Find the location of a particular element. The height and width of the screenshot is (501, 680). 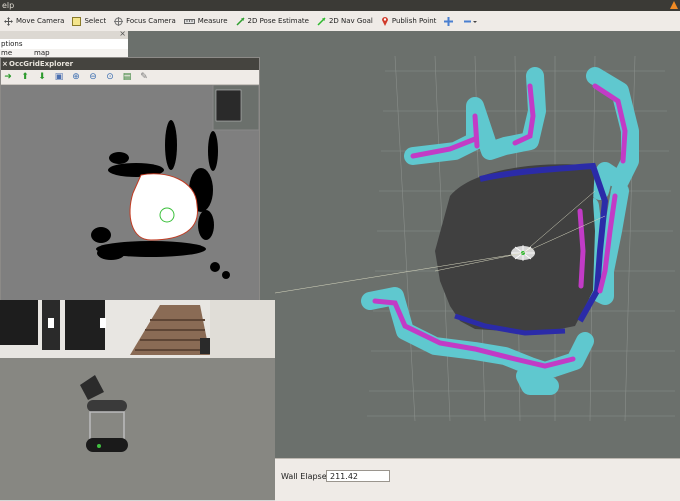

publish-point-icon is located at coordinates (384, 21).